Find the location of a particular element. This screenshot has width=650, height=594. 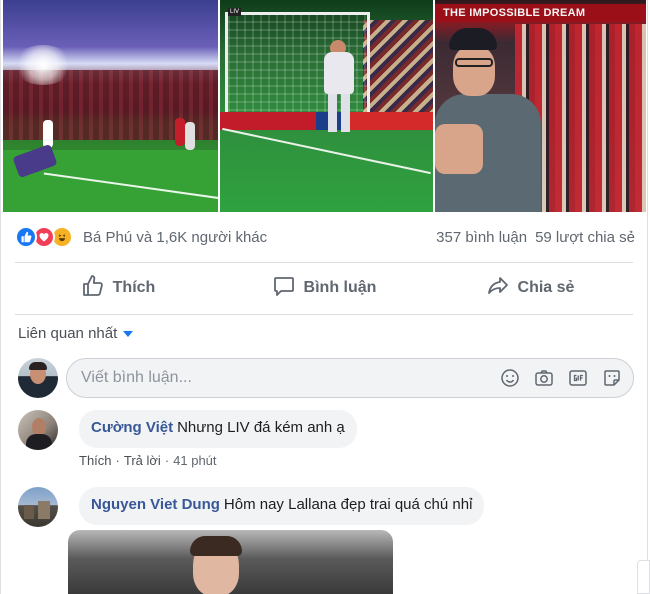

comment: Cường Việt Nhưng LIV đá kém anh ạ is located at coordinates (187, 430).